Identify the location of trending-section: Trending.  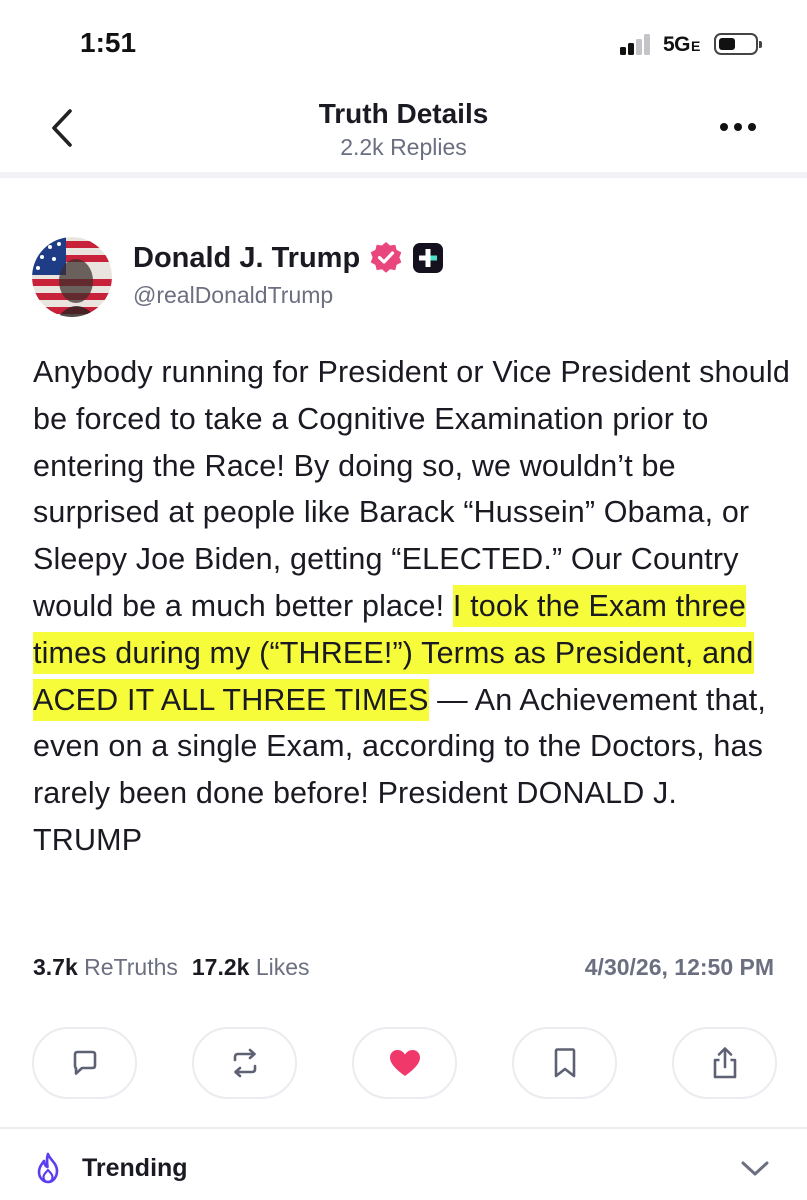
(403, 1165).